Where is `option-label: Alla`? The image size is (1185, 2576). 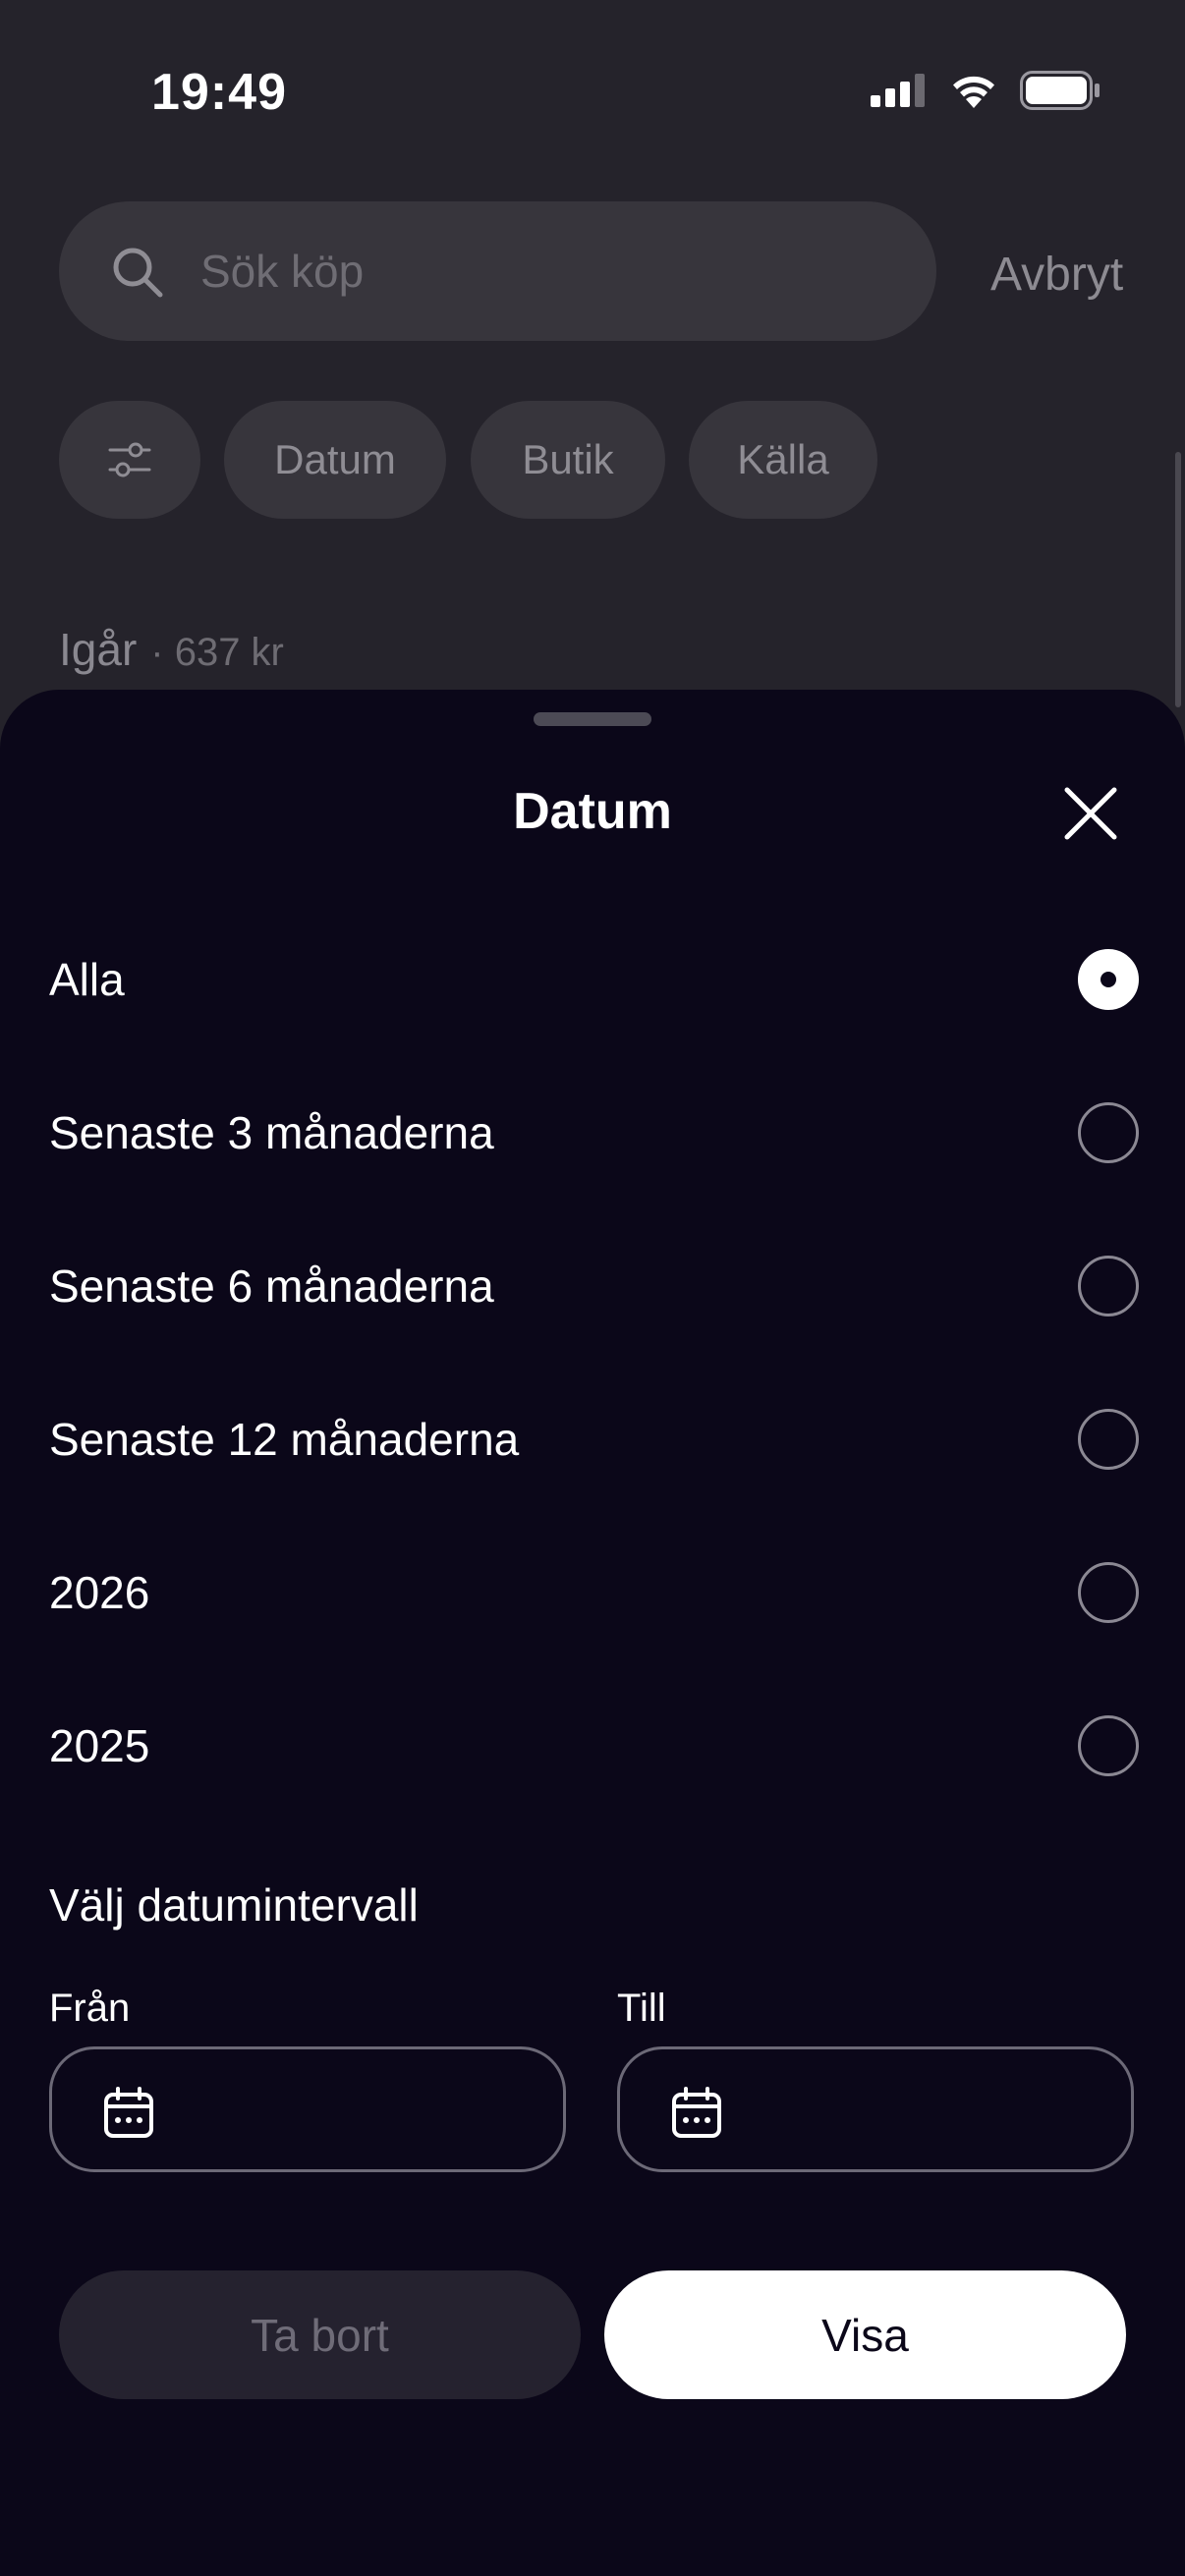 option-label: Alla is located at coordinates (87, 979).